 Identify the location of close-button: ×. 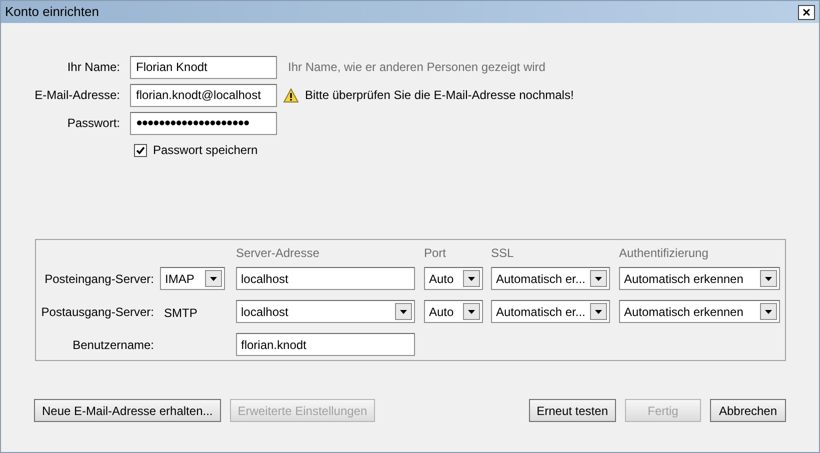
(806, 12).